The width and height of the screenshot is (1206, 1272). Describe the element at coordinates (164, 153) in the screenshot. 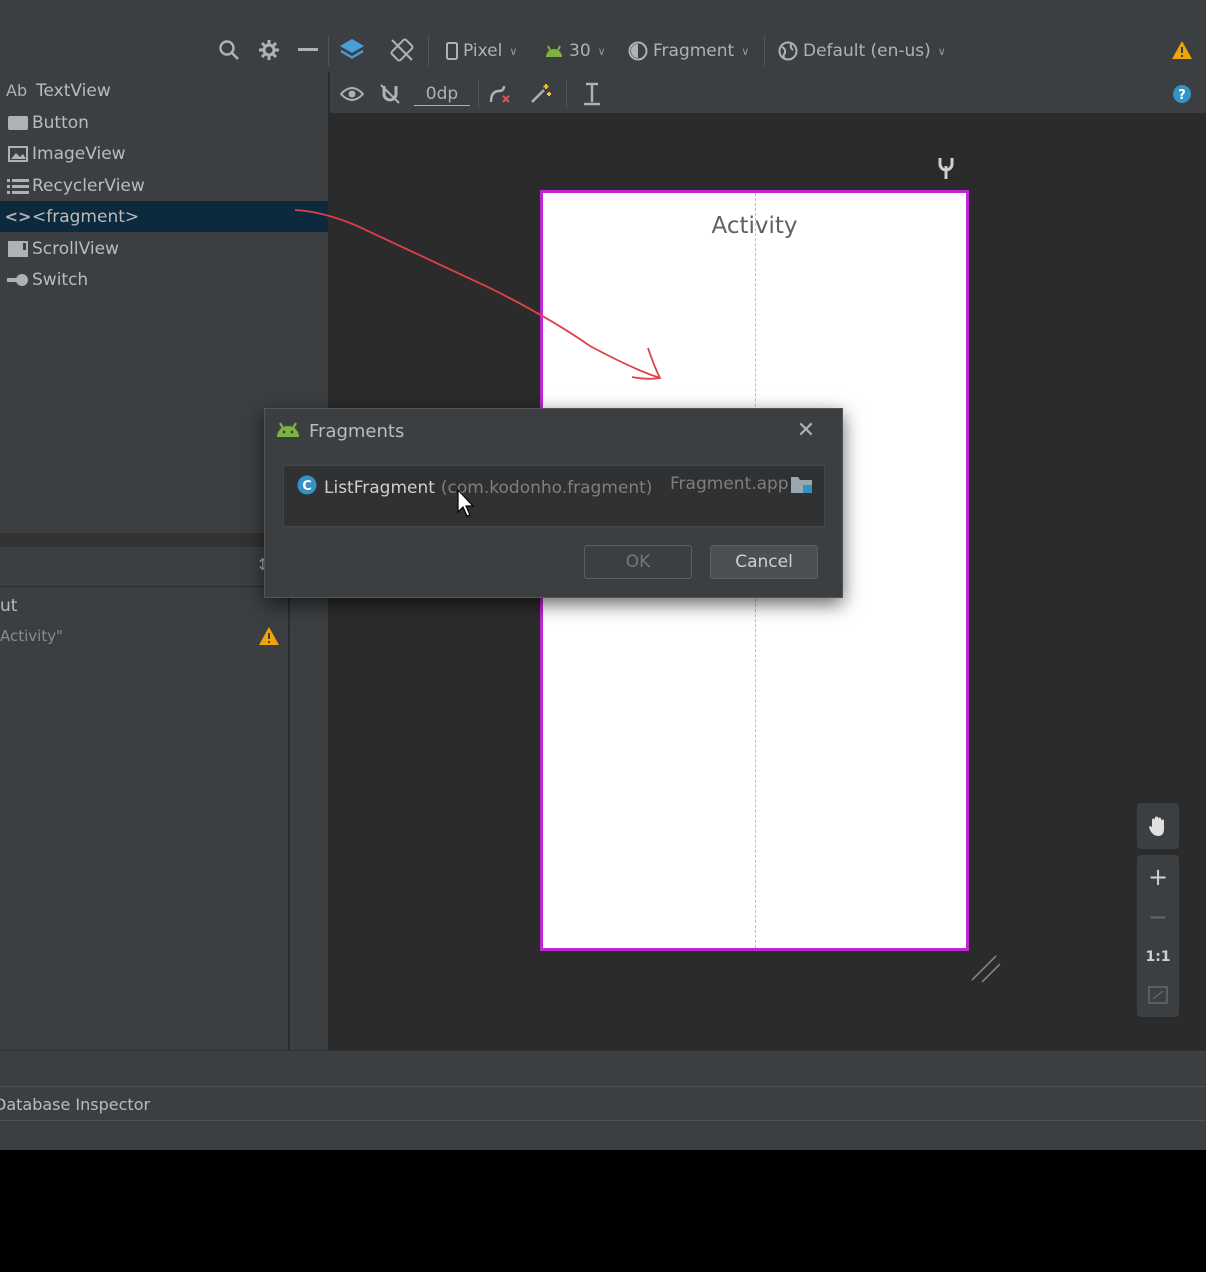

I see `palette-item-imageview: ImageView` at that location.